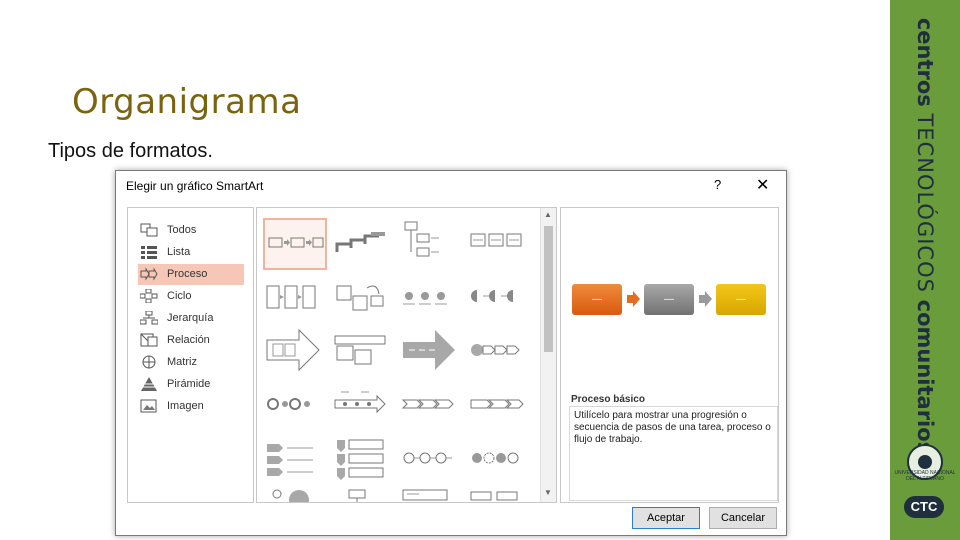  I want to click on category-label: Relación, so click(188, 340).